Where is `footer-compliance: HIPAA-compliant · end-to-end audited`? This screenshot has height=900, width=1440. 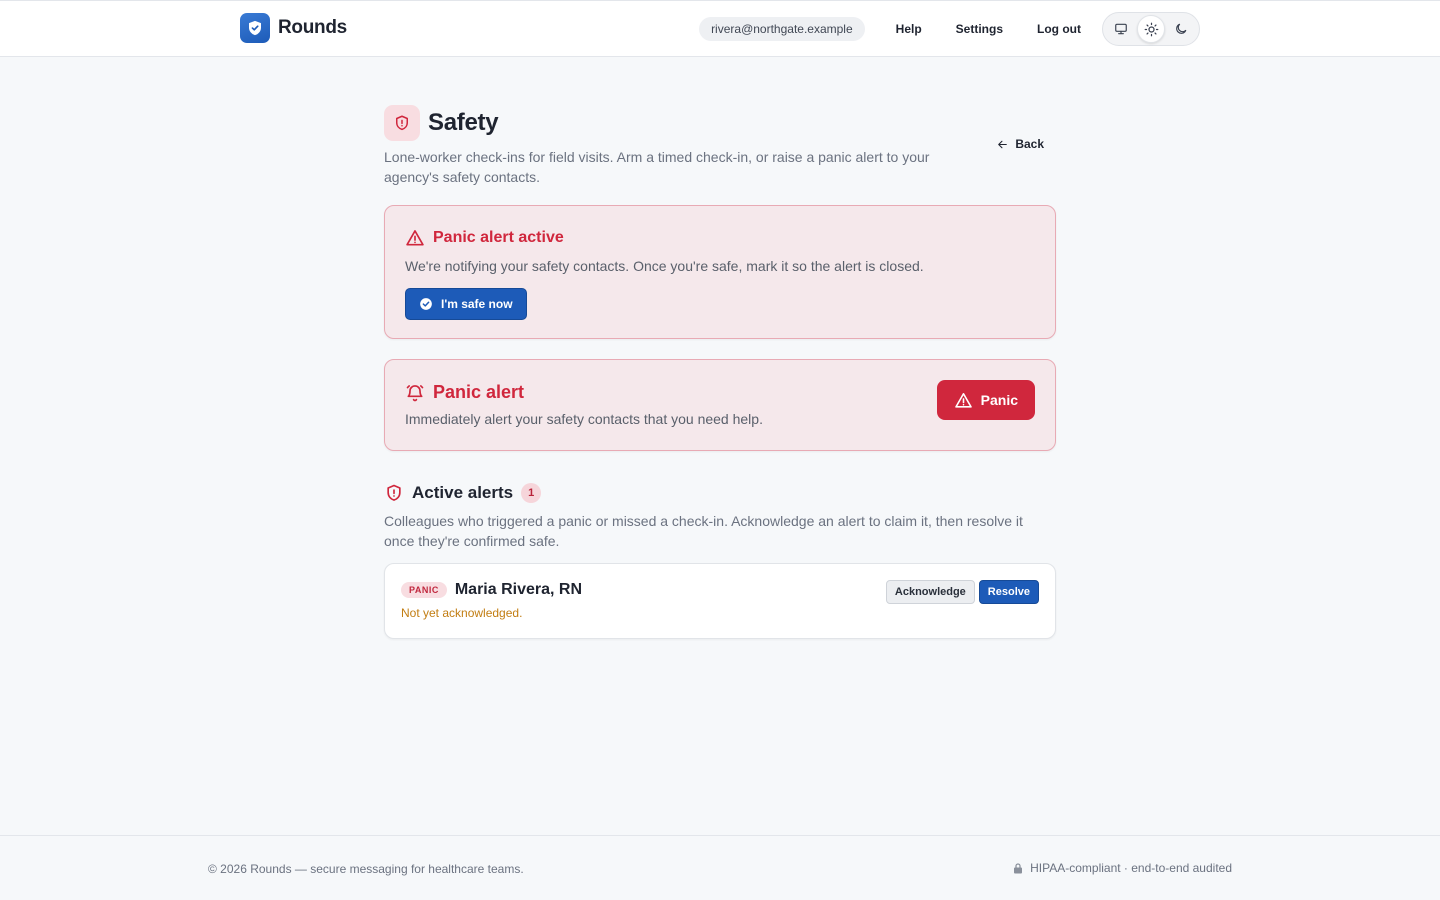 footer-compliance: HIPAA-compliant · end-to-end audited is located at coordinates (1122, 868).